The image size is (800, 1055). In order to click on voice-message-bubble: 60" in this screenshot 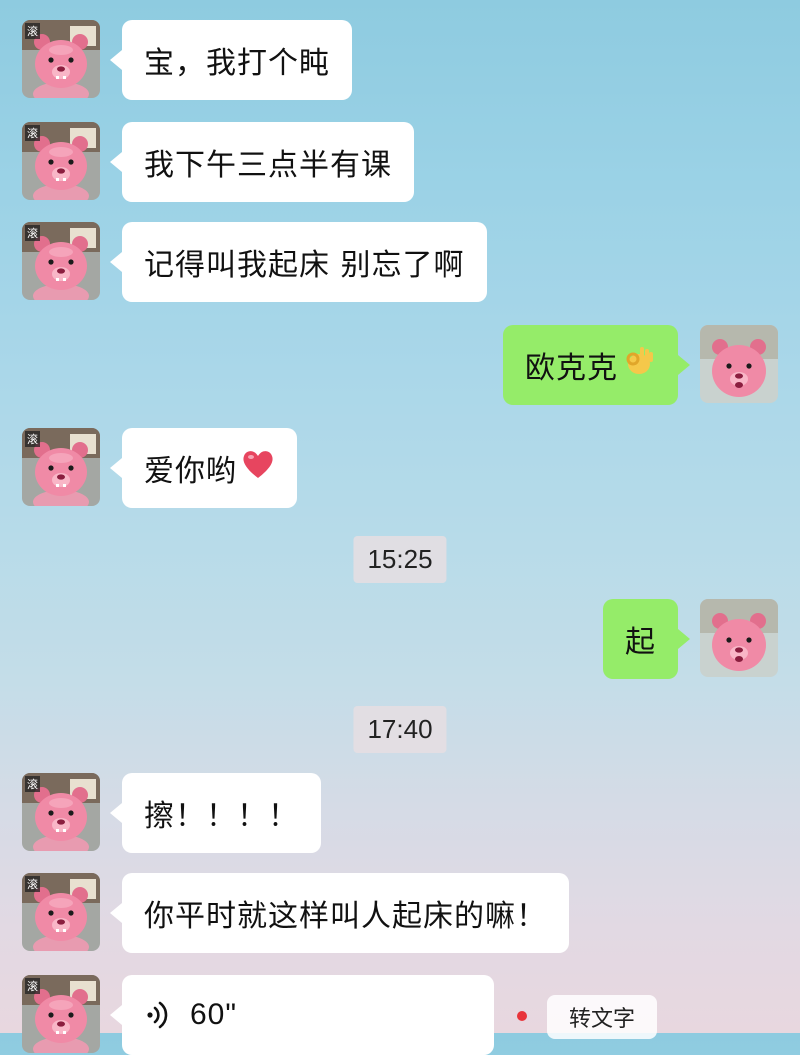, I will do `click(302, 1015)`.